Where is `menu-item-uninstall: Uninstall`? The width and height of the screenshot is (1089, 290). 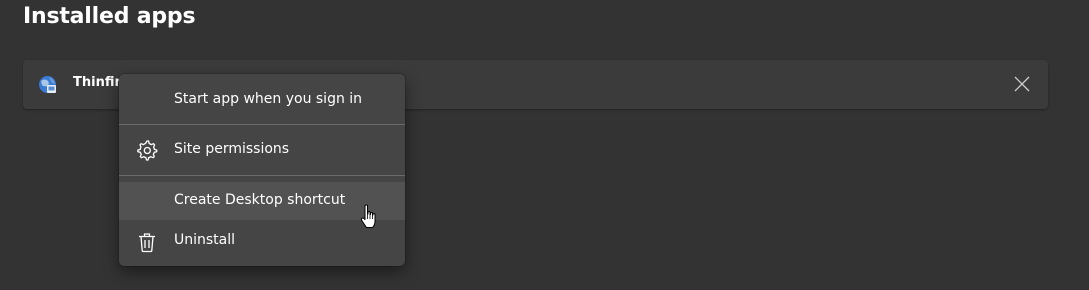
menu-item-uninstall: Uninstall is located at coordinates (262, 241).